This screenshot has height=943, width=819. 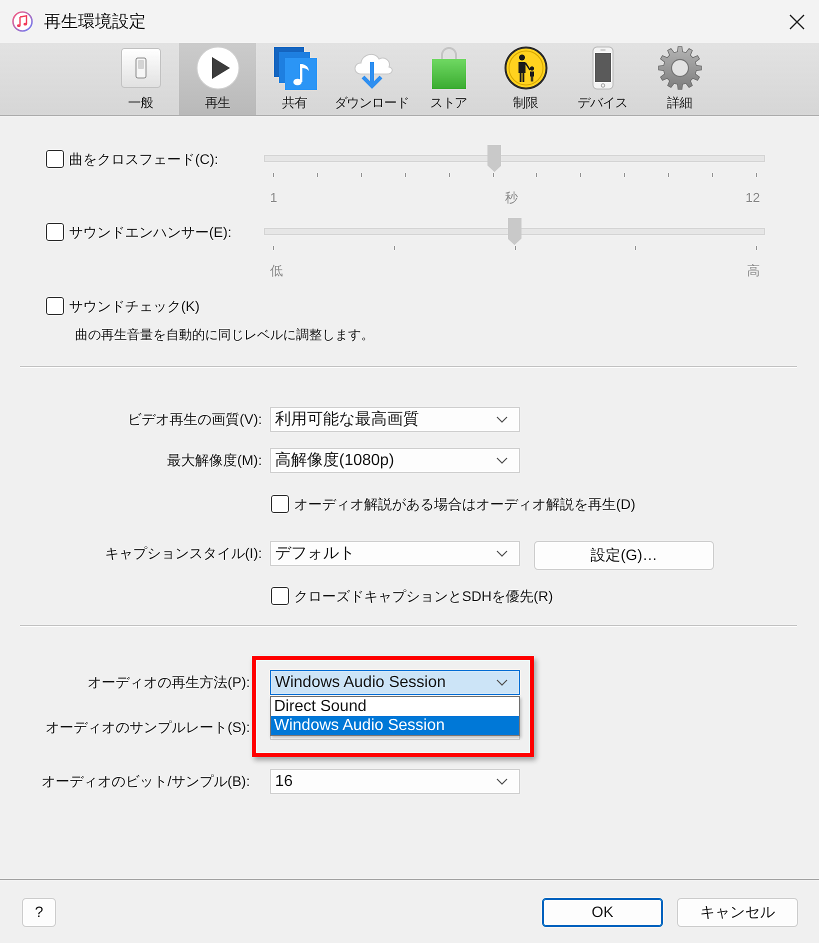 What do you see at coordinates (448, 79) in the screenshot?
I see `toolbar-tab: ストア` at bounding box center [448, 79].